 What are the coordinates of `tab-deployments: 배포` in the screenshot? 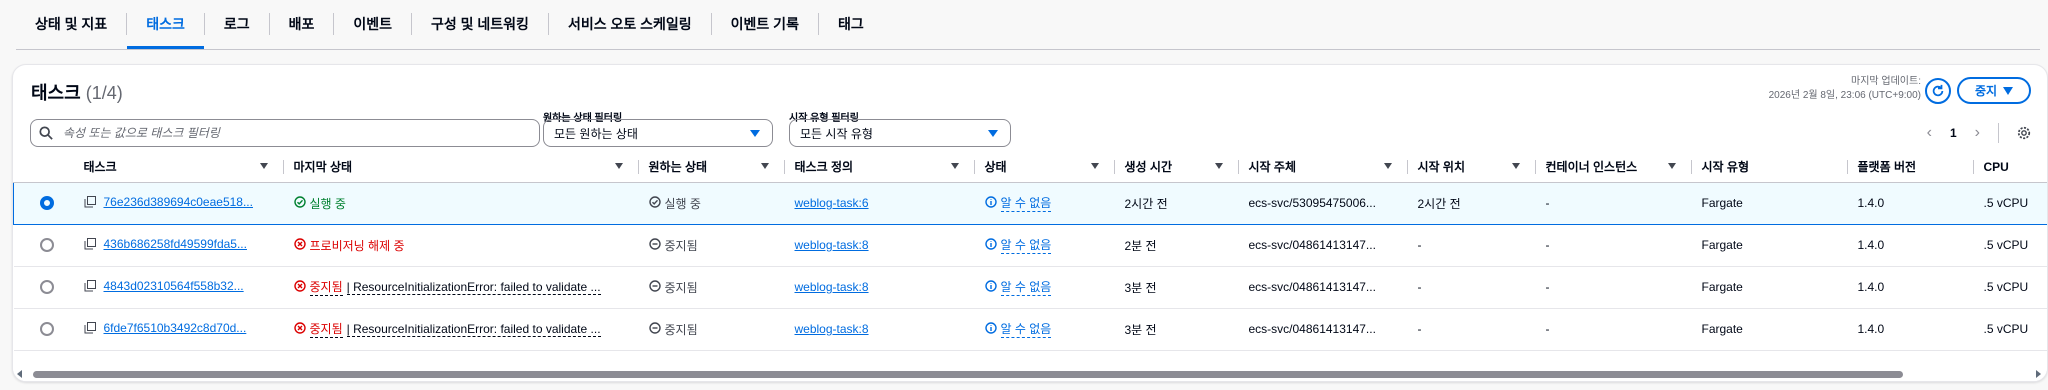 It's located at (302, 25).